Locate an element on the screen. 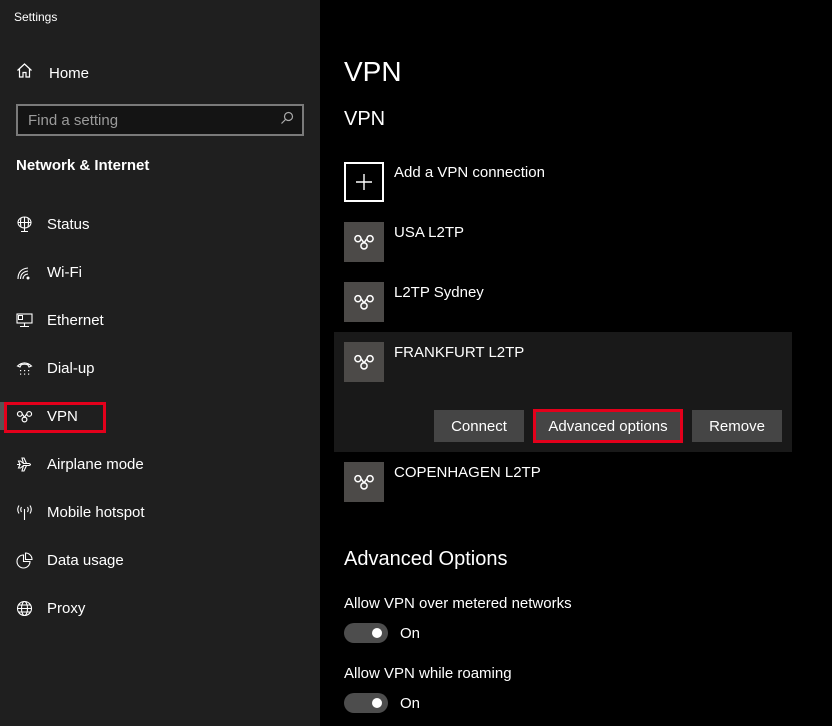 The height and width of the screenshot is (726, 832). sidebar-item-data-usage: Data usage is located at coordinates (160, 560).